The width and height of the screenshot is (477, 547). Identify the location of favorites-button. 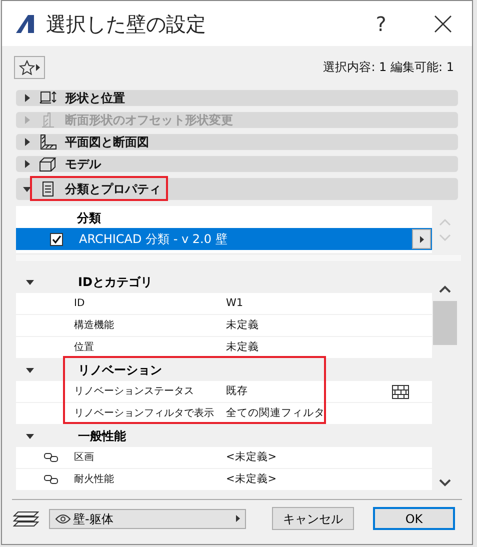
(29, 67).